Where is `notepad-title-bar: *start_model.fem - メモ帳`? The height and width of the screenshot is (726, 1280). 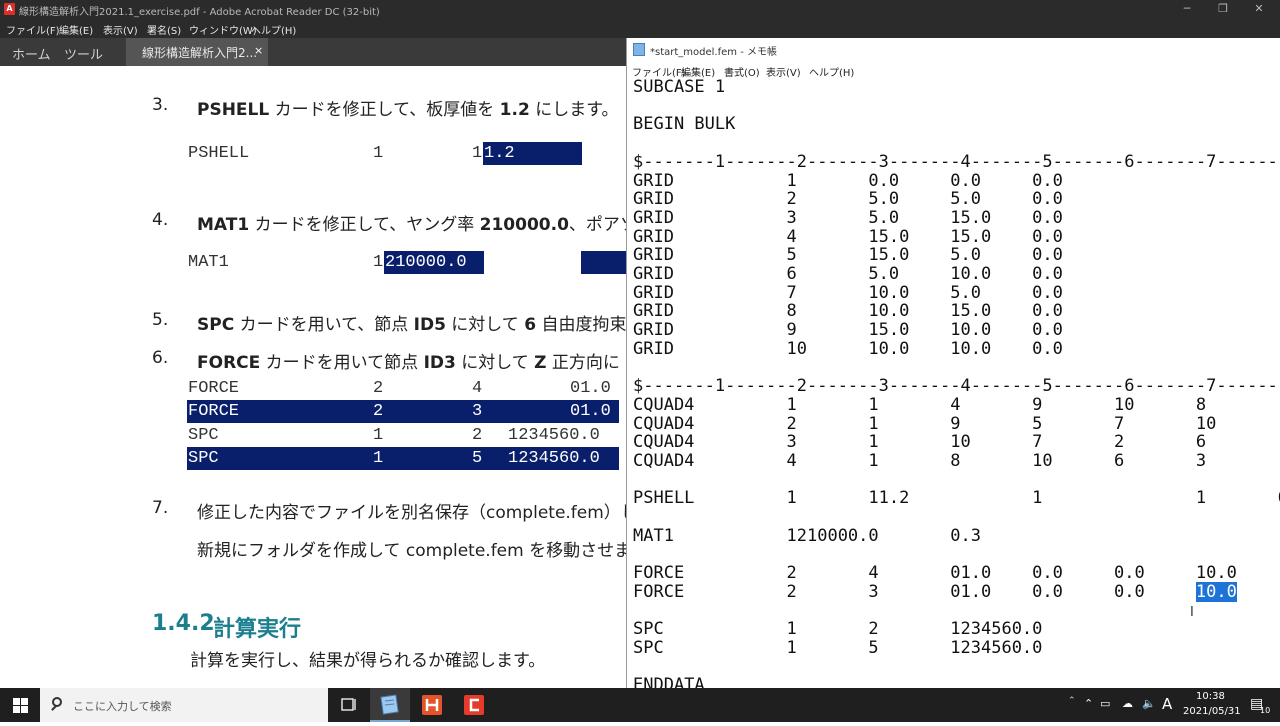 notepad-title-bar: *start_model.fem - メモ帳 is located at coordinates (953, 49).